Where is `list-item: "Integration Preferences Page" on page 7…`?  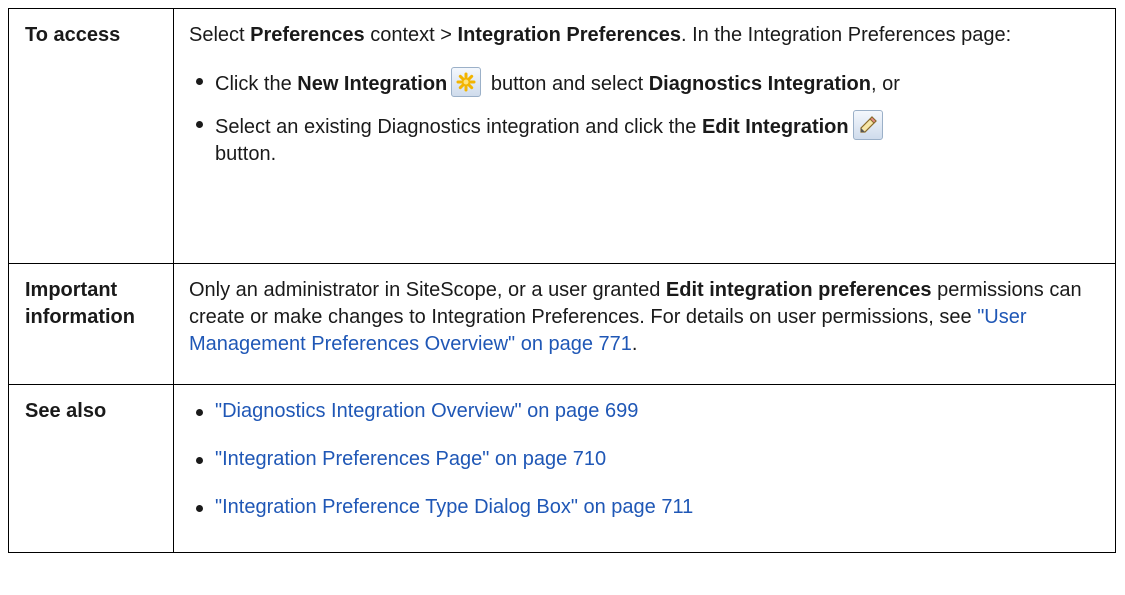 list-item: "Integration Preferences Page" on page 7… is located at coordinates (646, 459).